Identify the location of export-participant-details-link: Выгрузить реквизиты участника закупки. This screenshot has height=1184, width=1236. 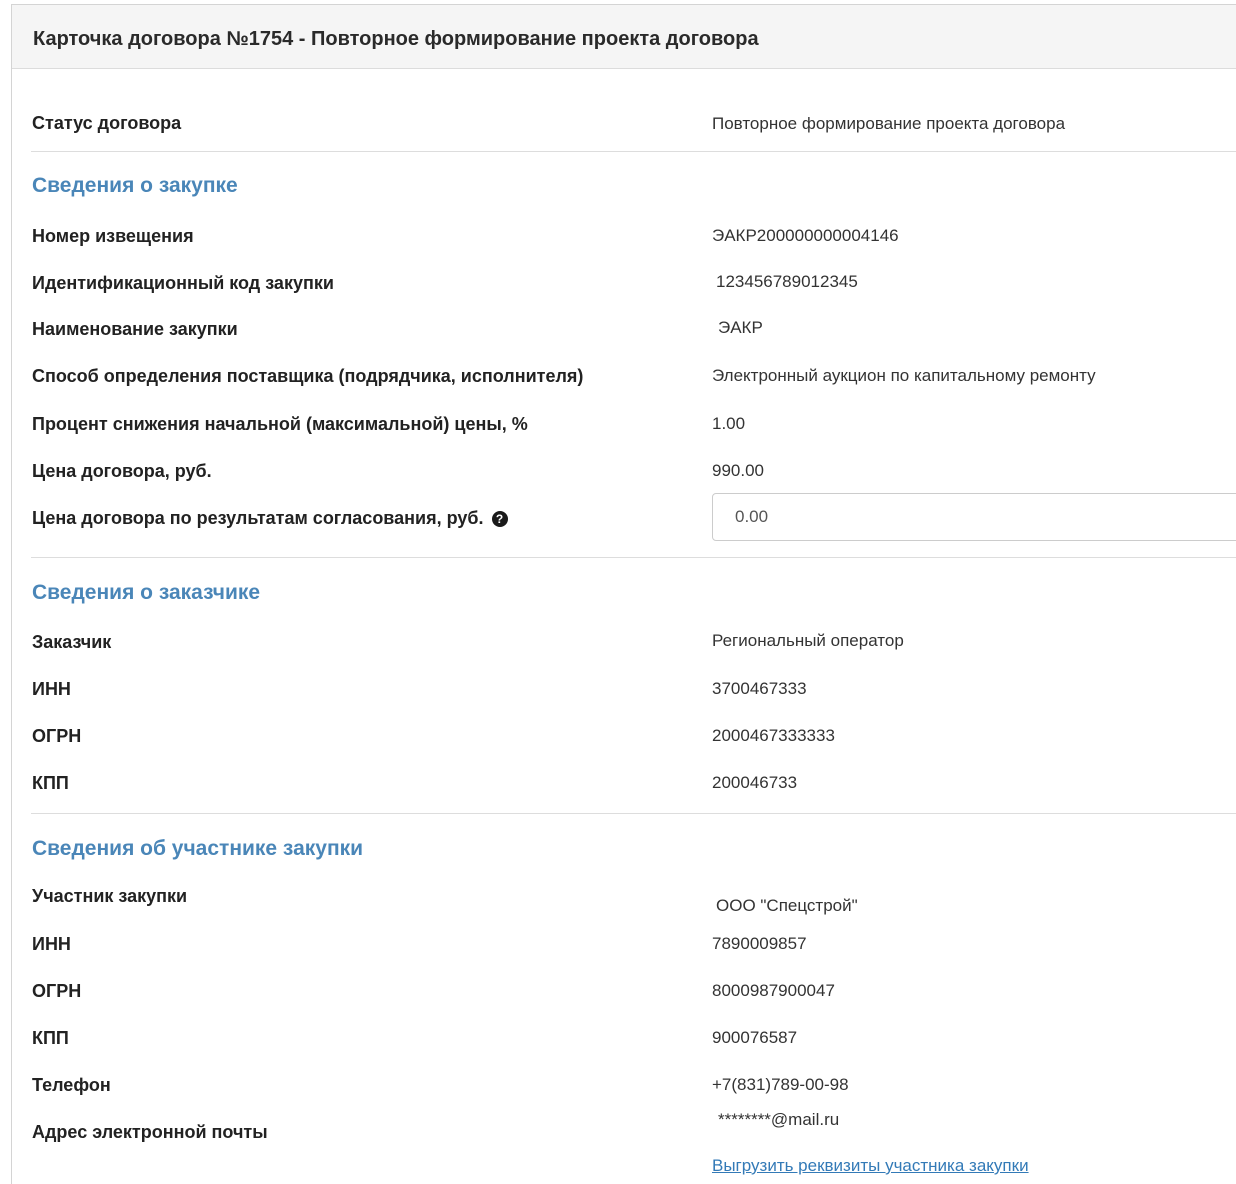
(870, 1166).